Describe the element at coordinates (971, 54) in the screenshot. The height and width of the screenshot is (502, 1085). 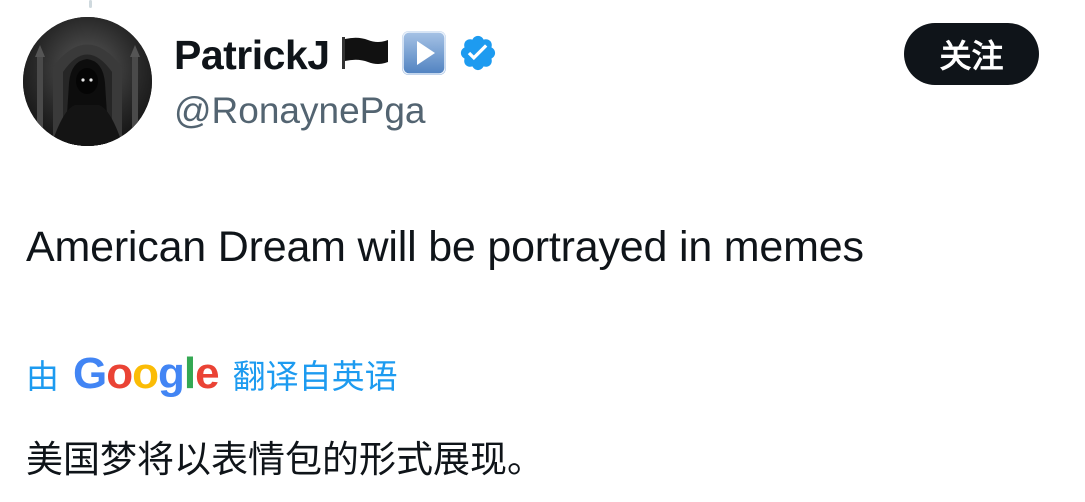
I see `follow-button: 关注` at that location.